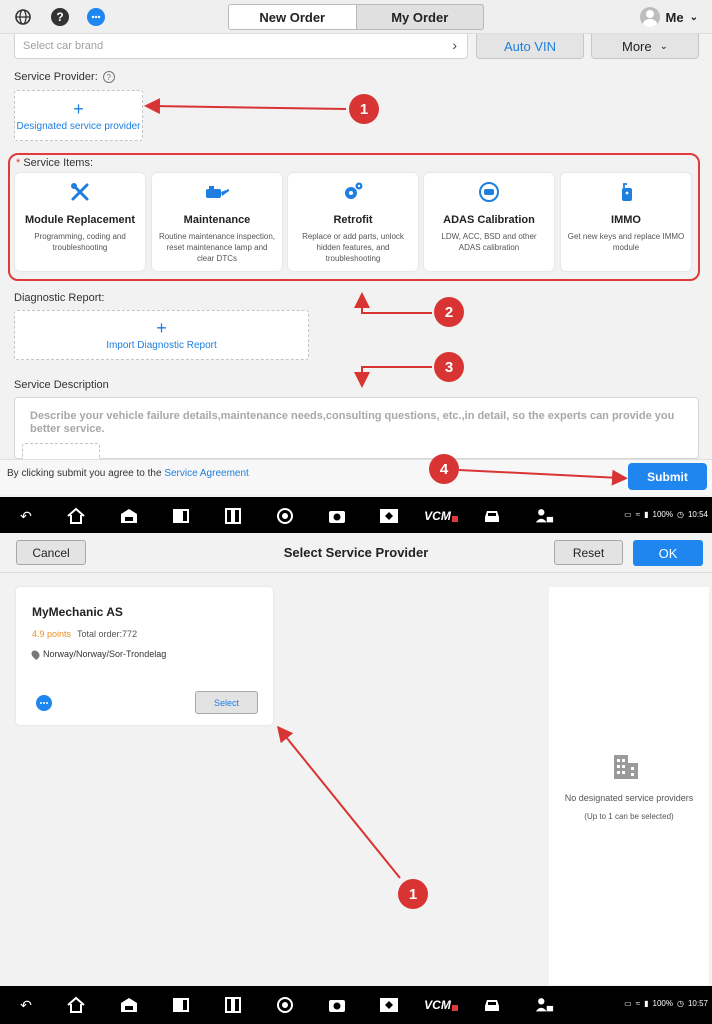 This screenshot has width=712, height=1024. I want to click on avatar, so click(649, 17).